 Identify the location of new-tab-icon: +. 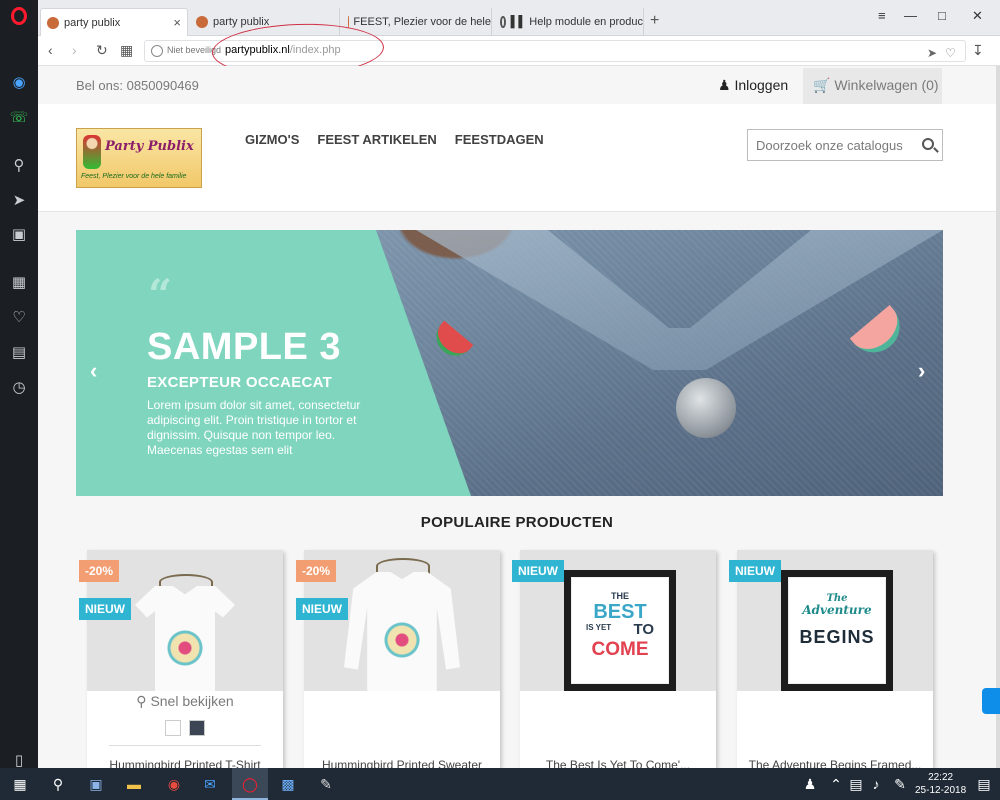
(654, 21).